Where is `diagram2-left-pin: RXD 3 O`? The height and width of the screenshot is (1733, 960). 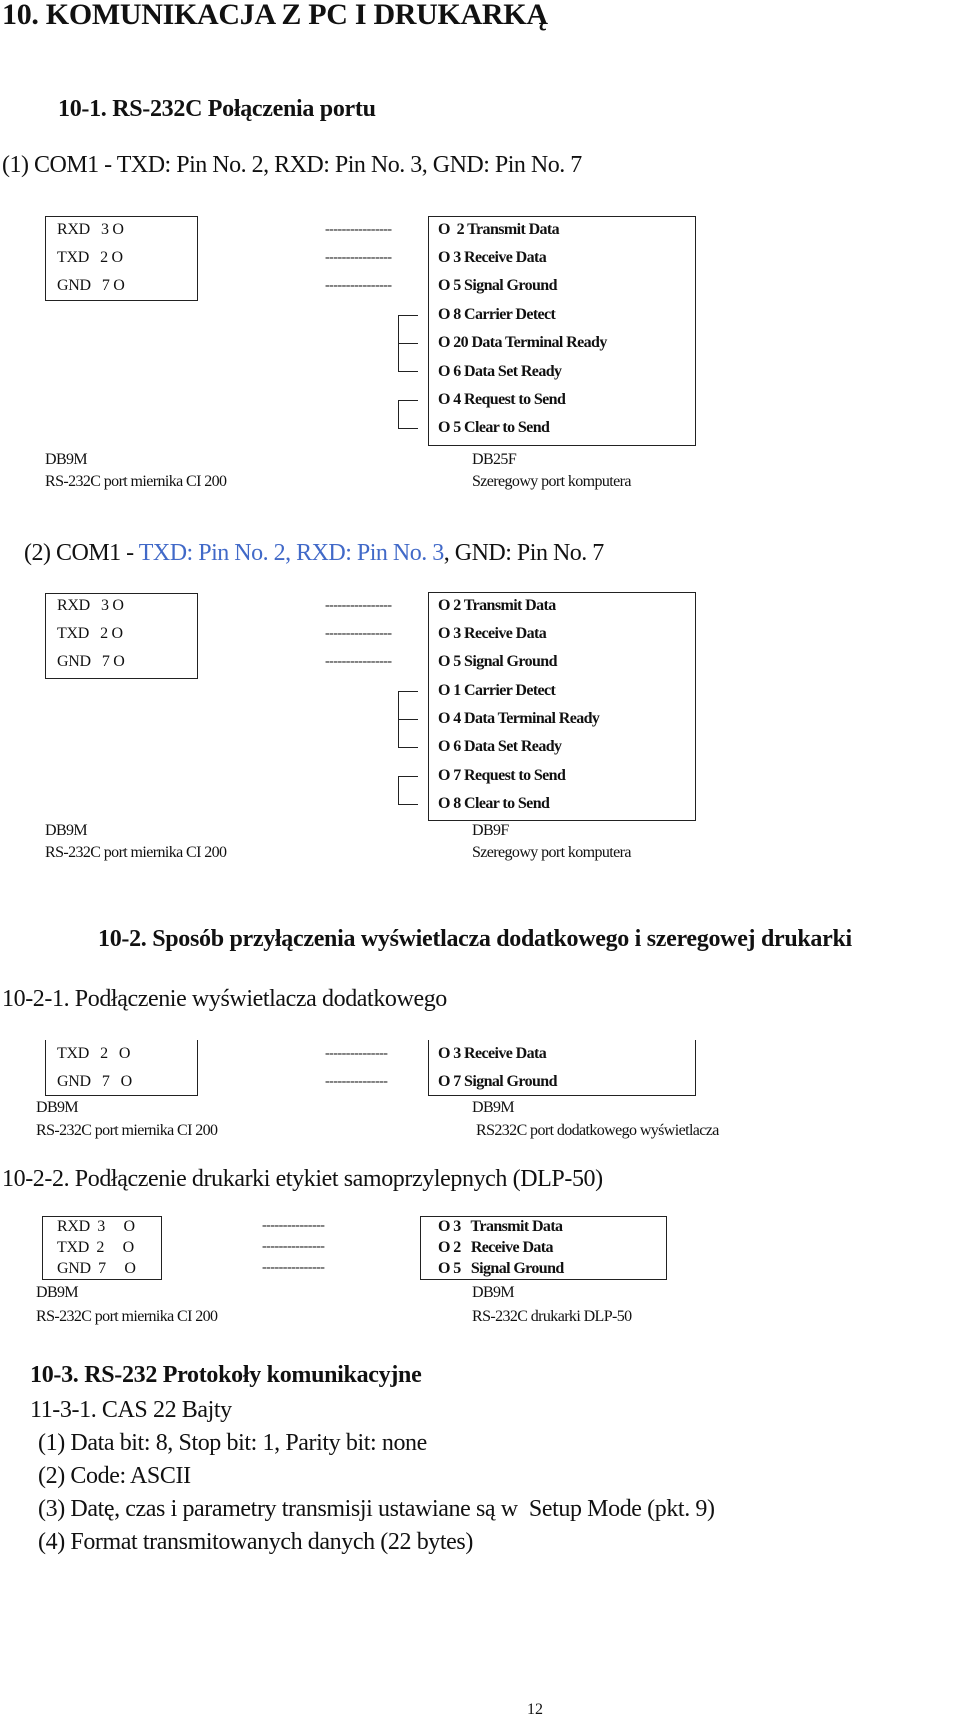
diagram2-left-pin: RXD 3 O is located at coordinates (90, 605).